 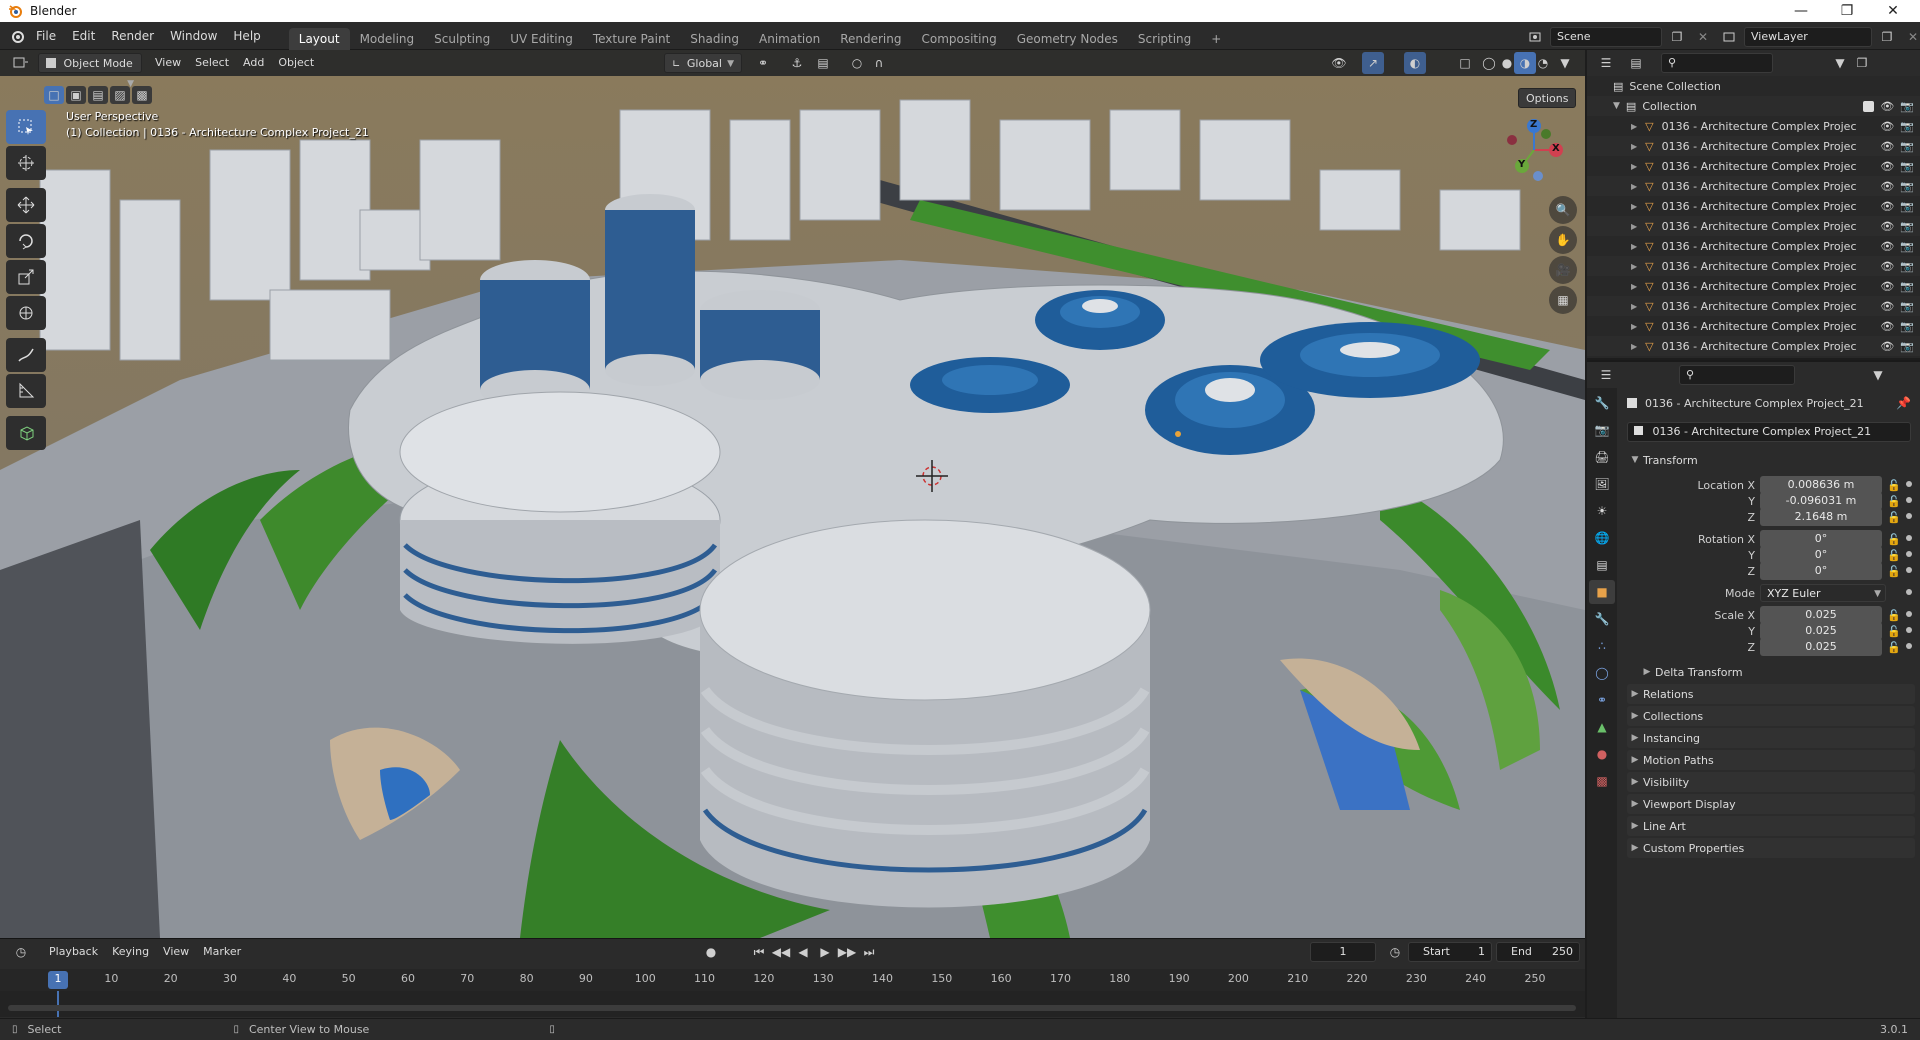 What do you see at coordinates (1636, 63) in the screenshot?
I see `display-mode-icon: ▤` at bounding box center [1636, 63].